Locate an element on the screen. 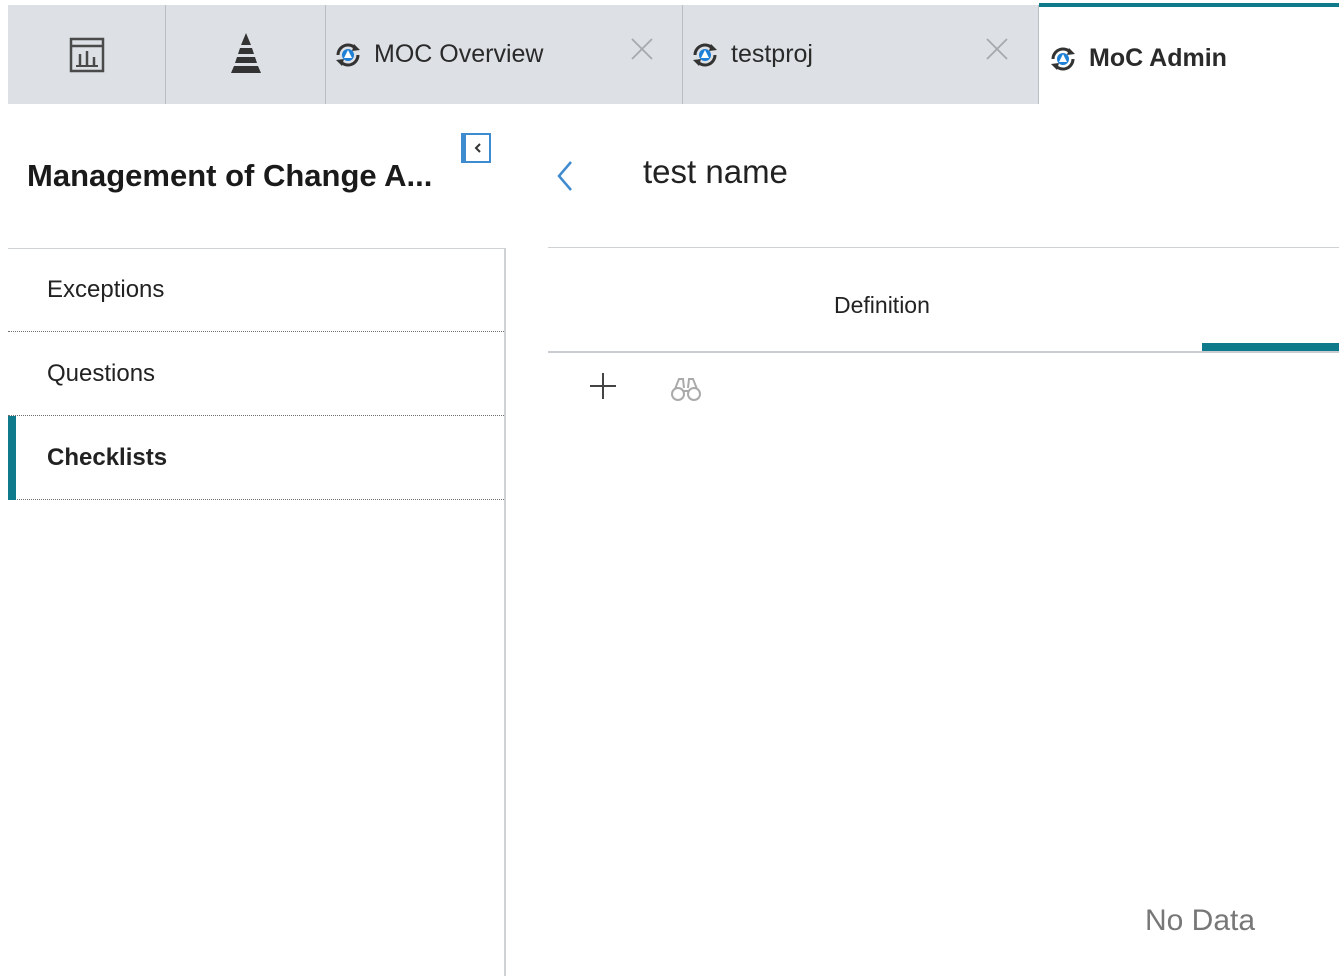  pyramid-icon is located at coordinates (245, 52).